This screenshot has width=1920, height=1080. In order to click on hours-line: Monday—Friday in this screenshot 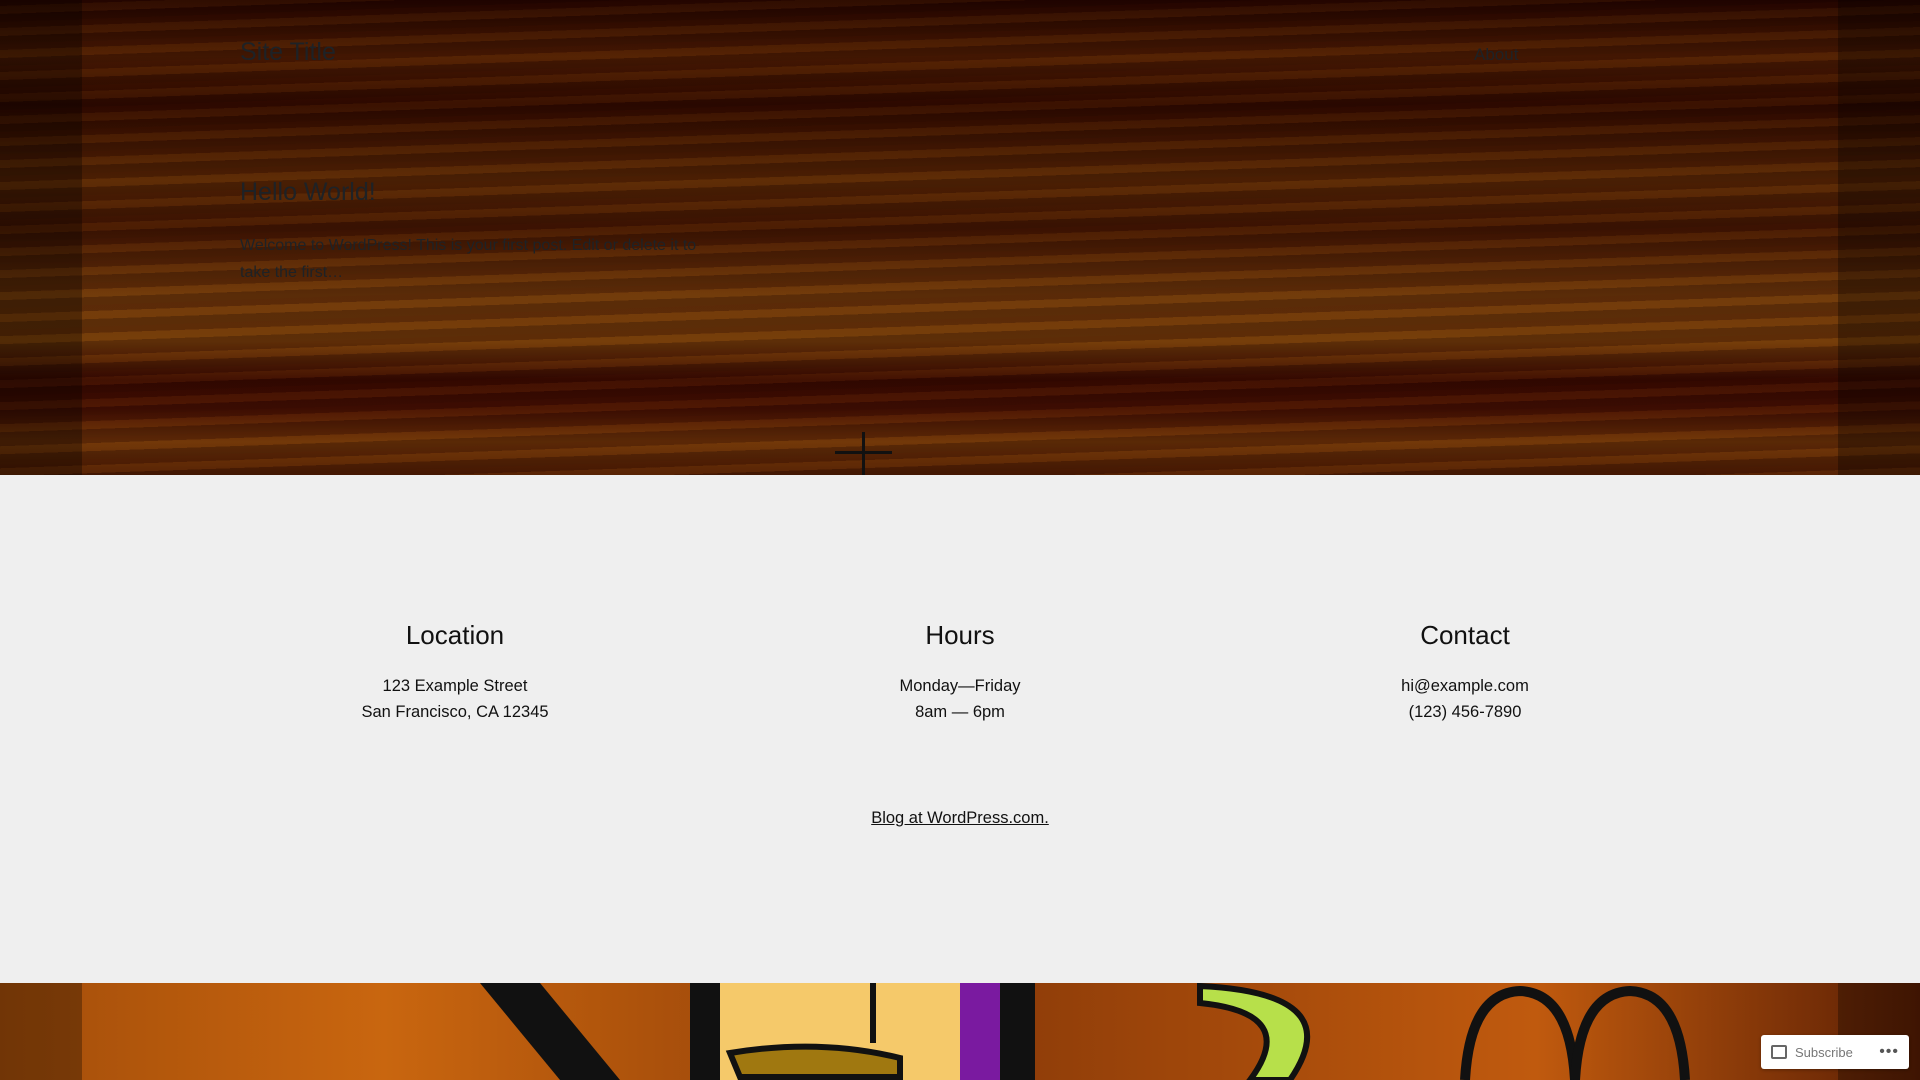, I will do `click(960, 686)`.